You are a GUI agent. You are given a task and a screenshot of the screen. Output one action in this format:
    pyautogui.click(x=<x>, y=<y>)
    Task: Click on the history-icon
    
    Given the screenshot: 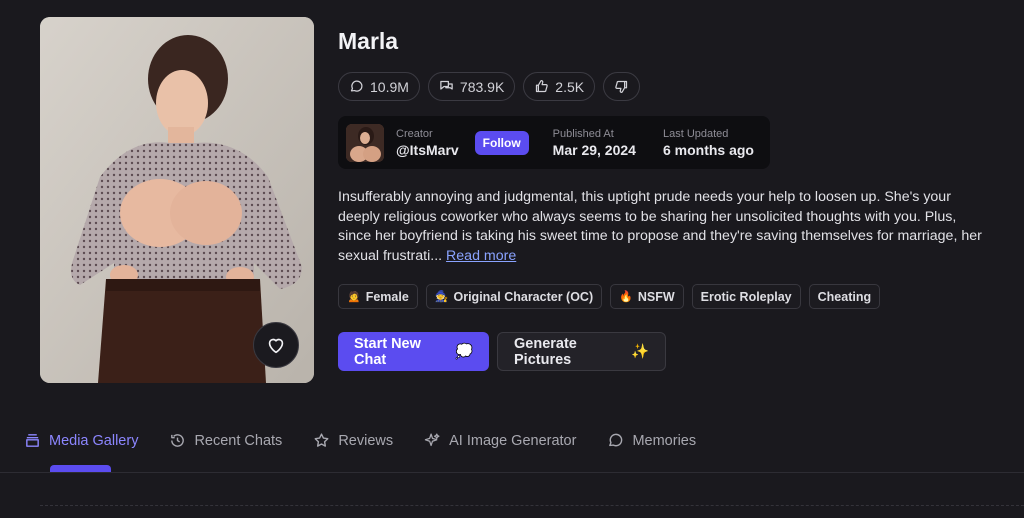 What is the action you would take?
    pyautogui.click(x=178, y=440)
    